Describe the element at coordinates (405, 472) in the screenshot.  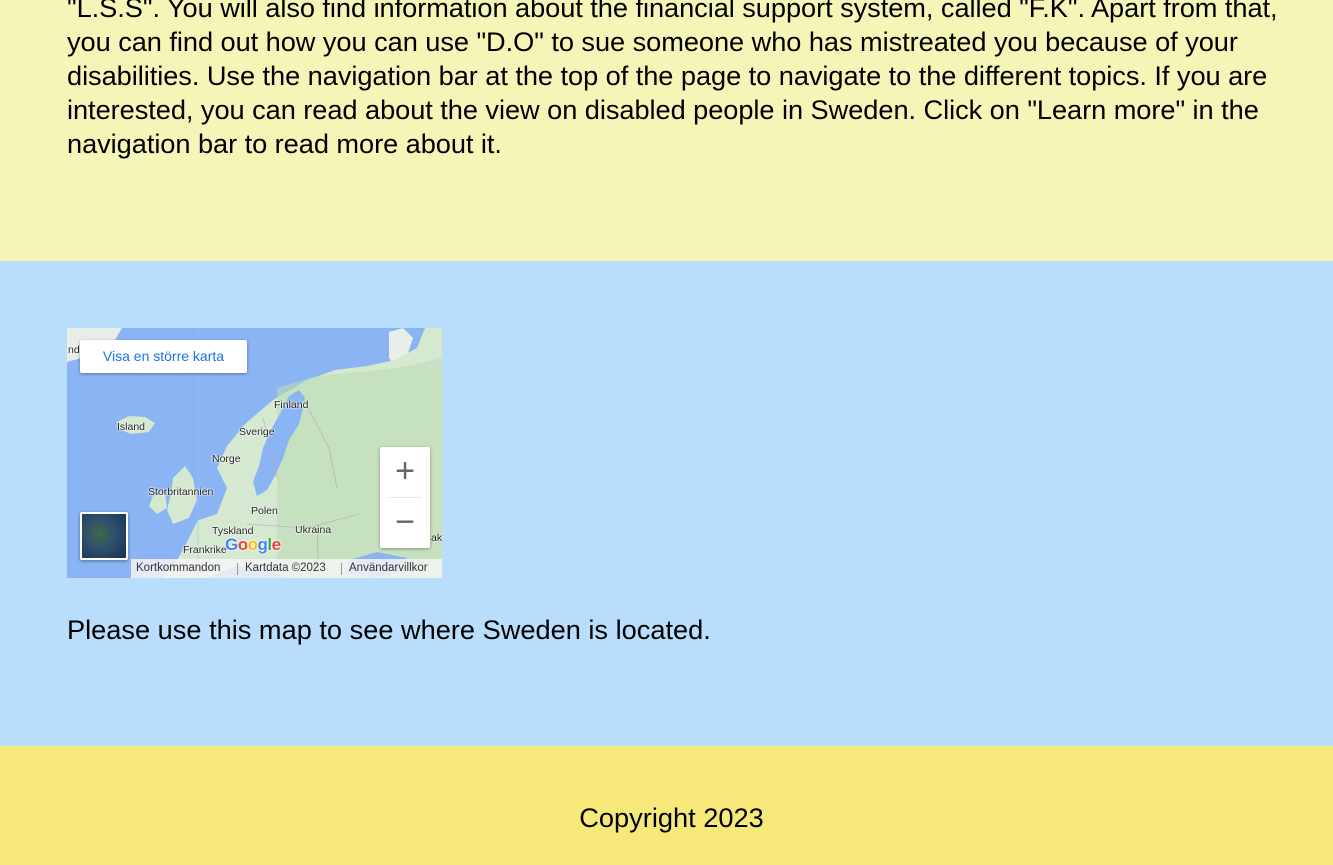
I see `zoom-in-button: +` at that location.